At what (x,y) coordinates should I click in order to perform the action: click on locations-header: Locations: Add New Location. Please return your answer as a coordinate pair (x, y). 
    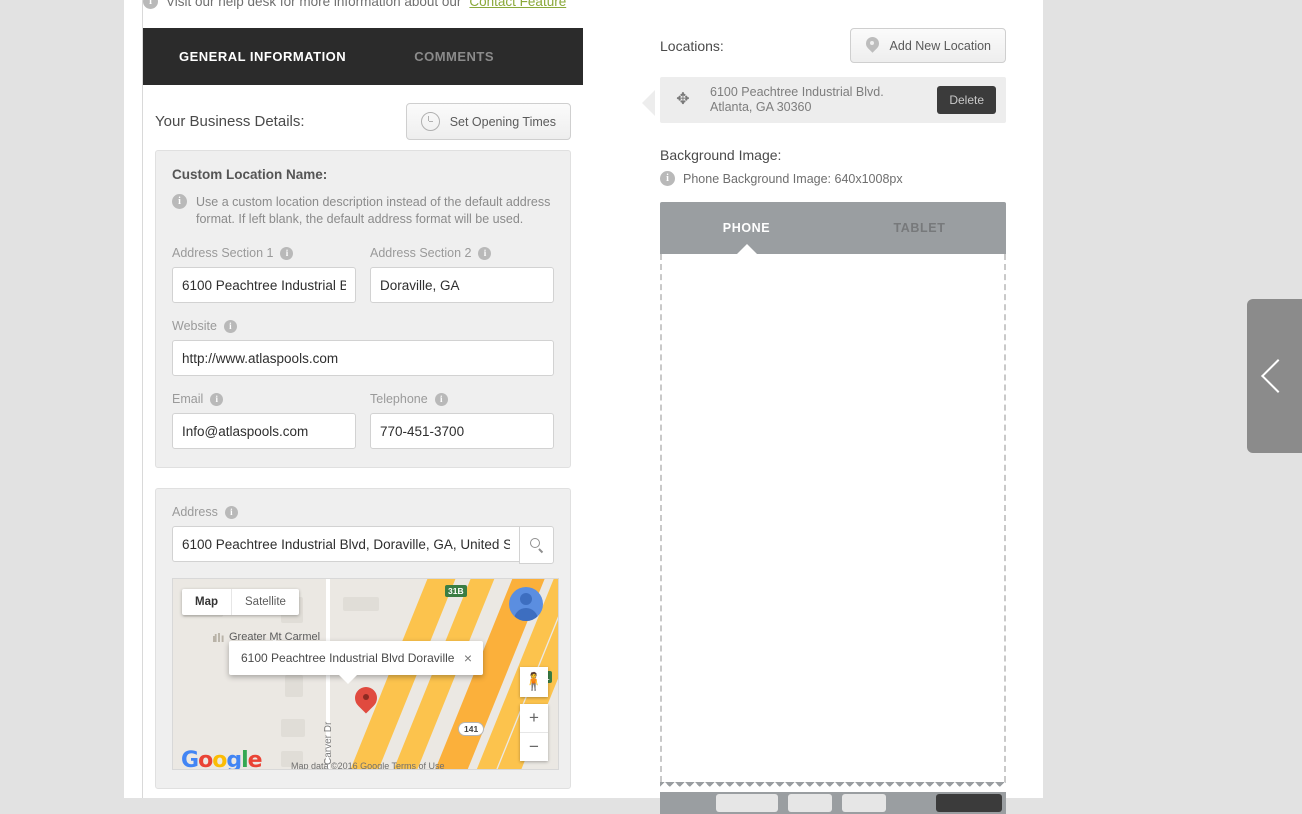
    Looking at the image, I should click on (833, 45).